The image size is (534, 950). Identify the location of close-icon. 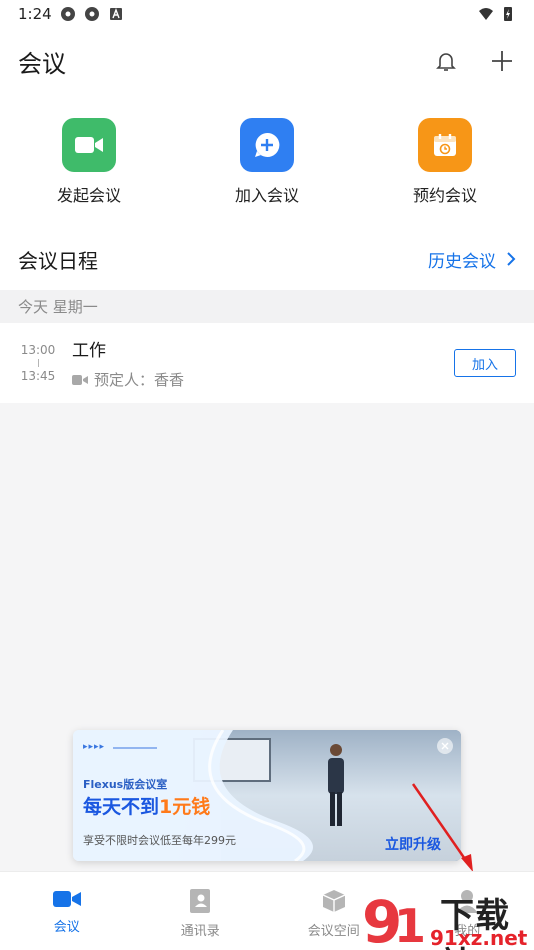
(445, 746).